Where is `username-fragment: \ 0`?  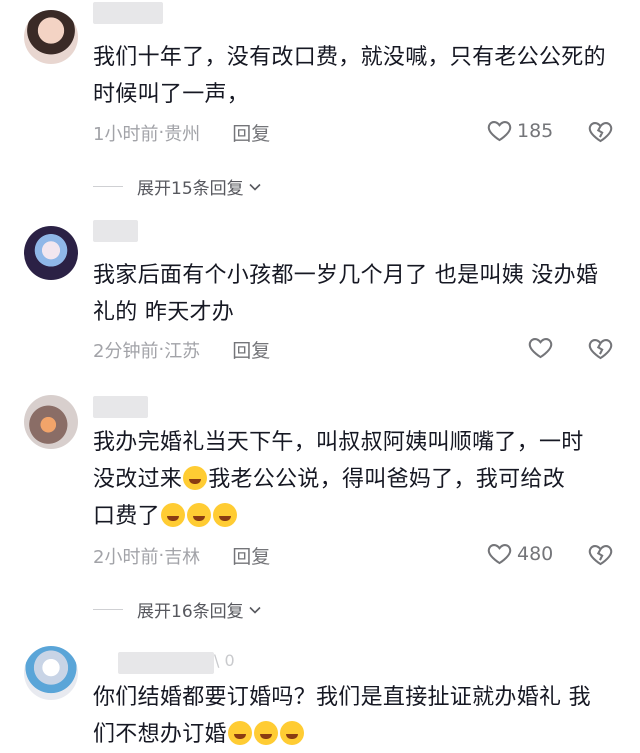
username-fragment: \ 0 is located at coordinates (224, 660).